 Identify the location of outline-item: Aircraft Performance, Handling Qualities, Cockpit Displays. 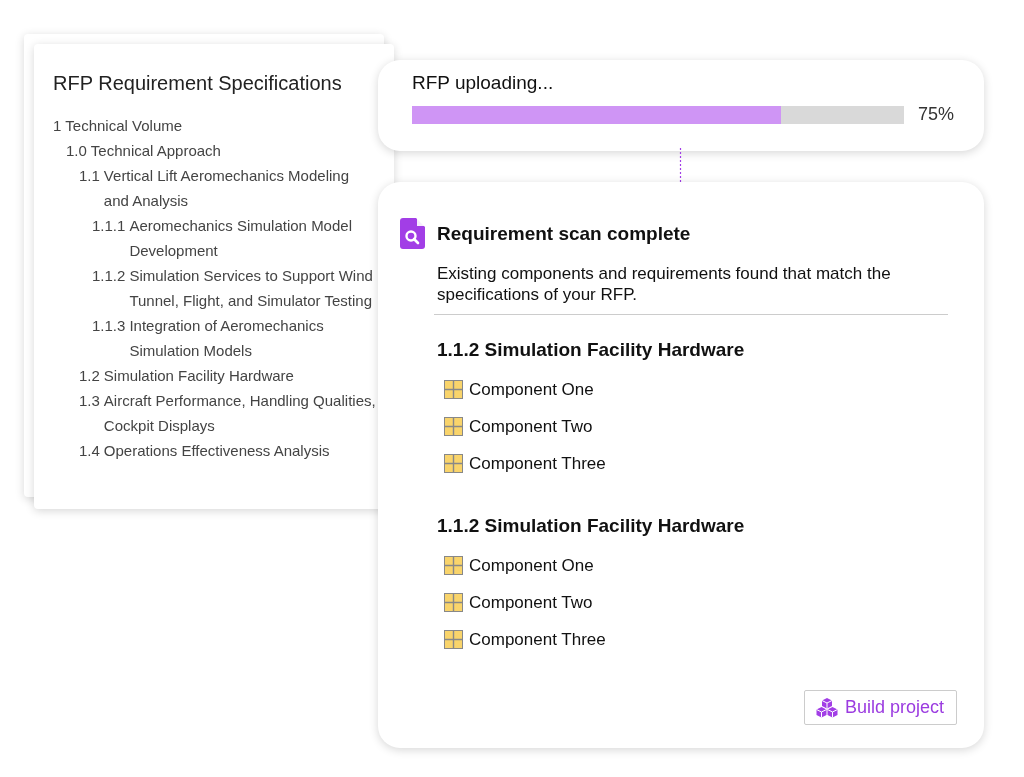
(240, 413).